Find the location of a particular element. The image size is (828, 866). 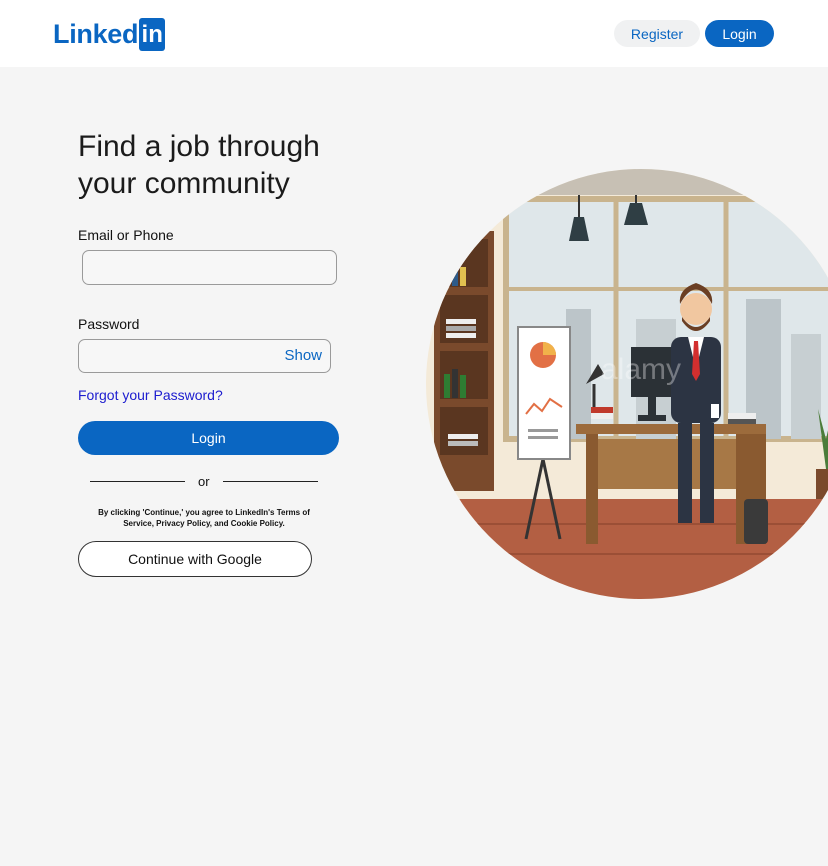

password-input is located at coordinates (176, 356).